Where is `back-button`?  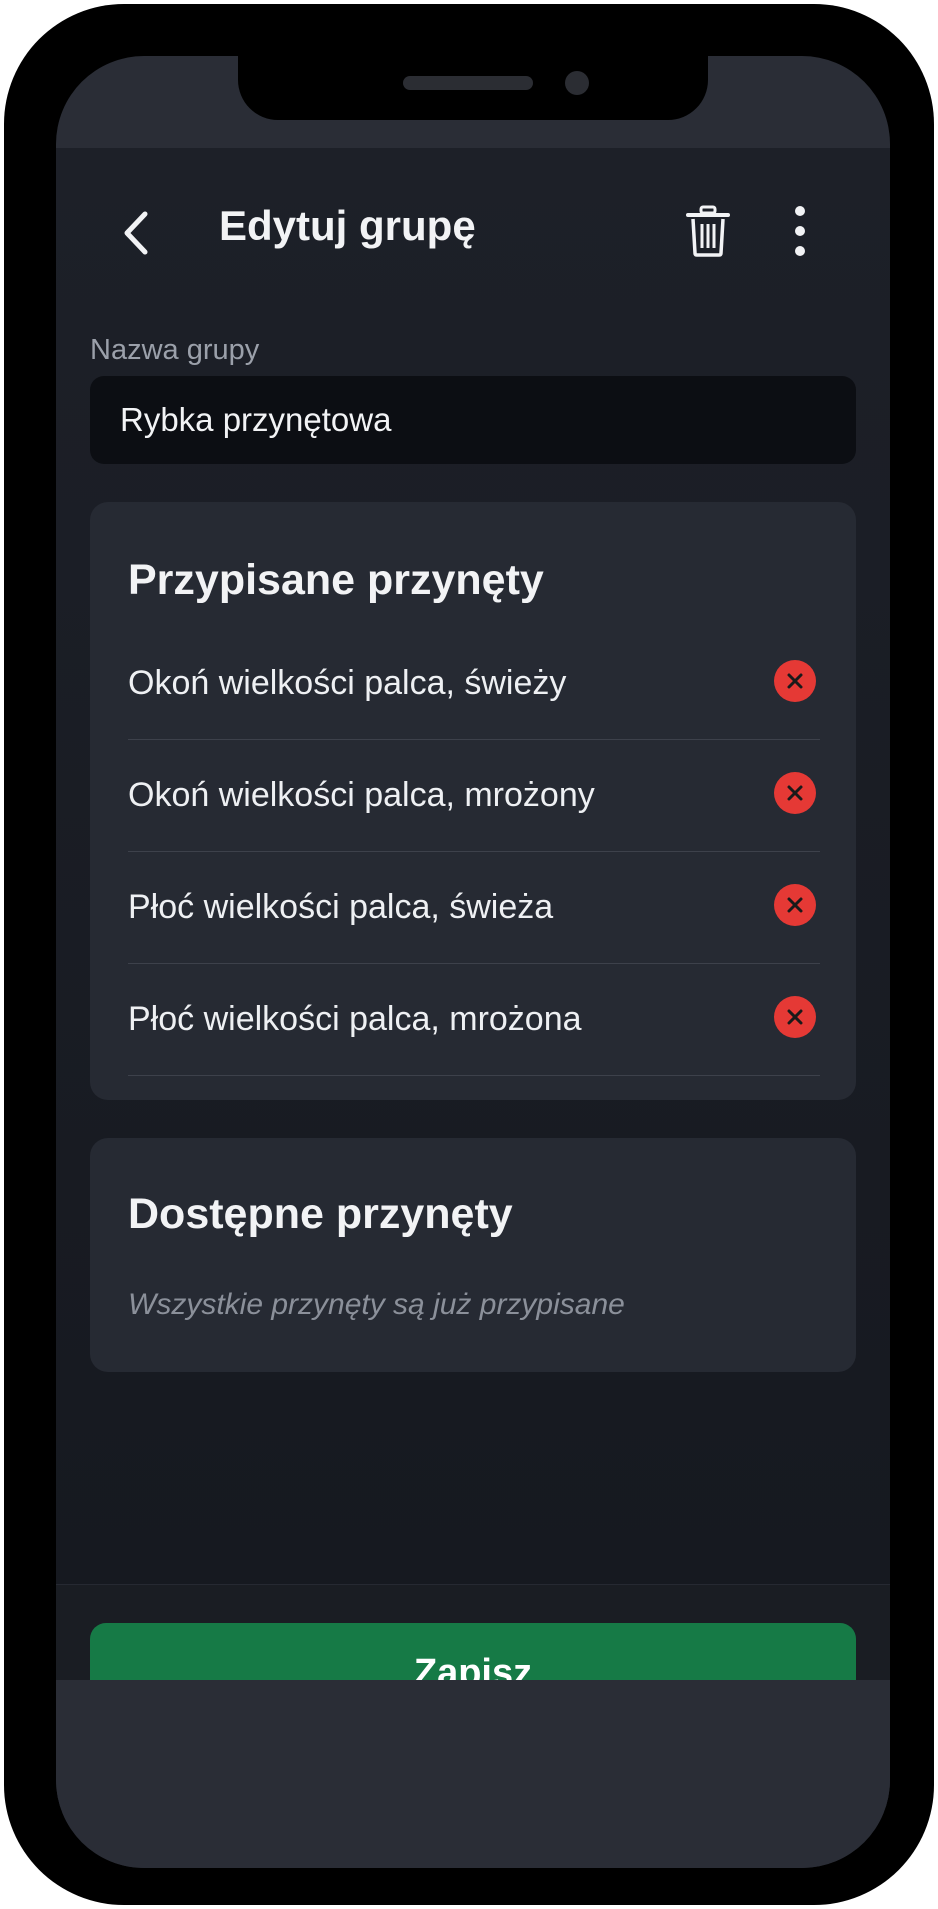
back-button is located at coordinates (136, 233).